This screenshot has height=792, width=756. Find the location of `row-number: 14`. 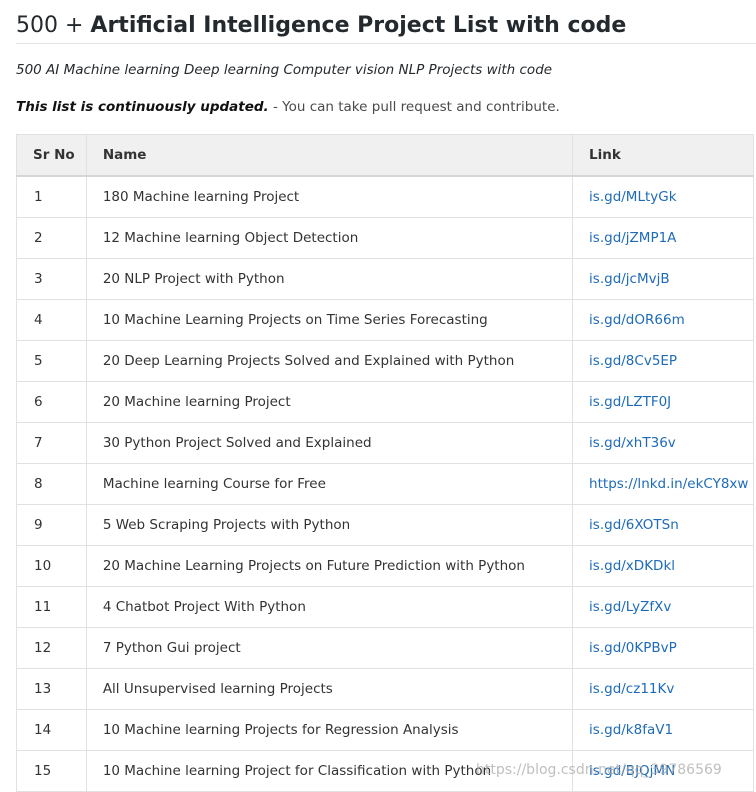

row-number: 14 is located at coordinates (51, 730).